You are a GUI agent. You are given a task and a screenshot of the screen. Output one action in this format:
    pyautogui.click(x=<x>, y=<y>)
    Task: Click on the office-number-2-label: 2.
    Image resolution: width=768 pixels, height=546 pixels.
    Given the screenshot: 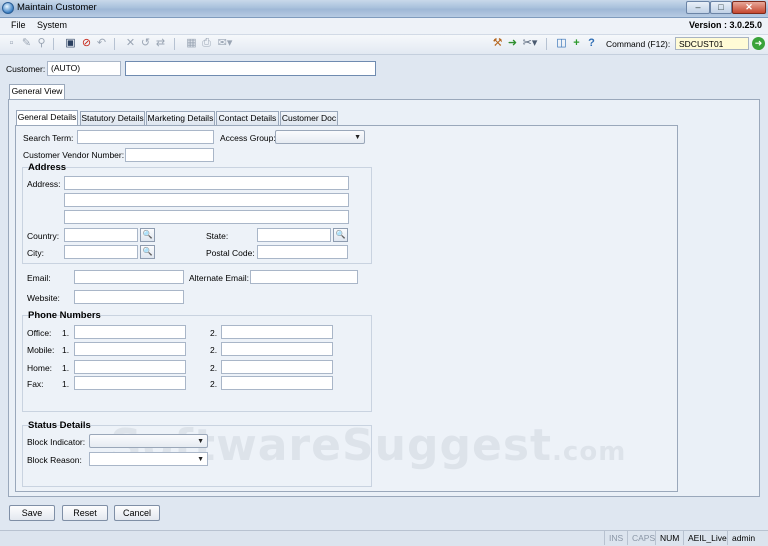 What is the action you would take?
    pyautogui.click(x=214, y=333)
    